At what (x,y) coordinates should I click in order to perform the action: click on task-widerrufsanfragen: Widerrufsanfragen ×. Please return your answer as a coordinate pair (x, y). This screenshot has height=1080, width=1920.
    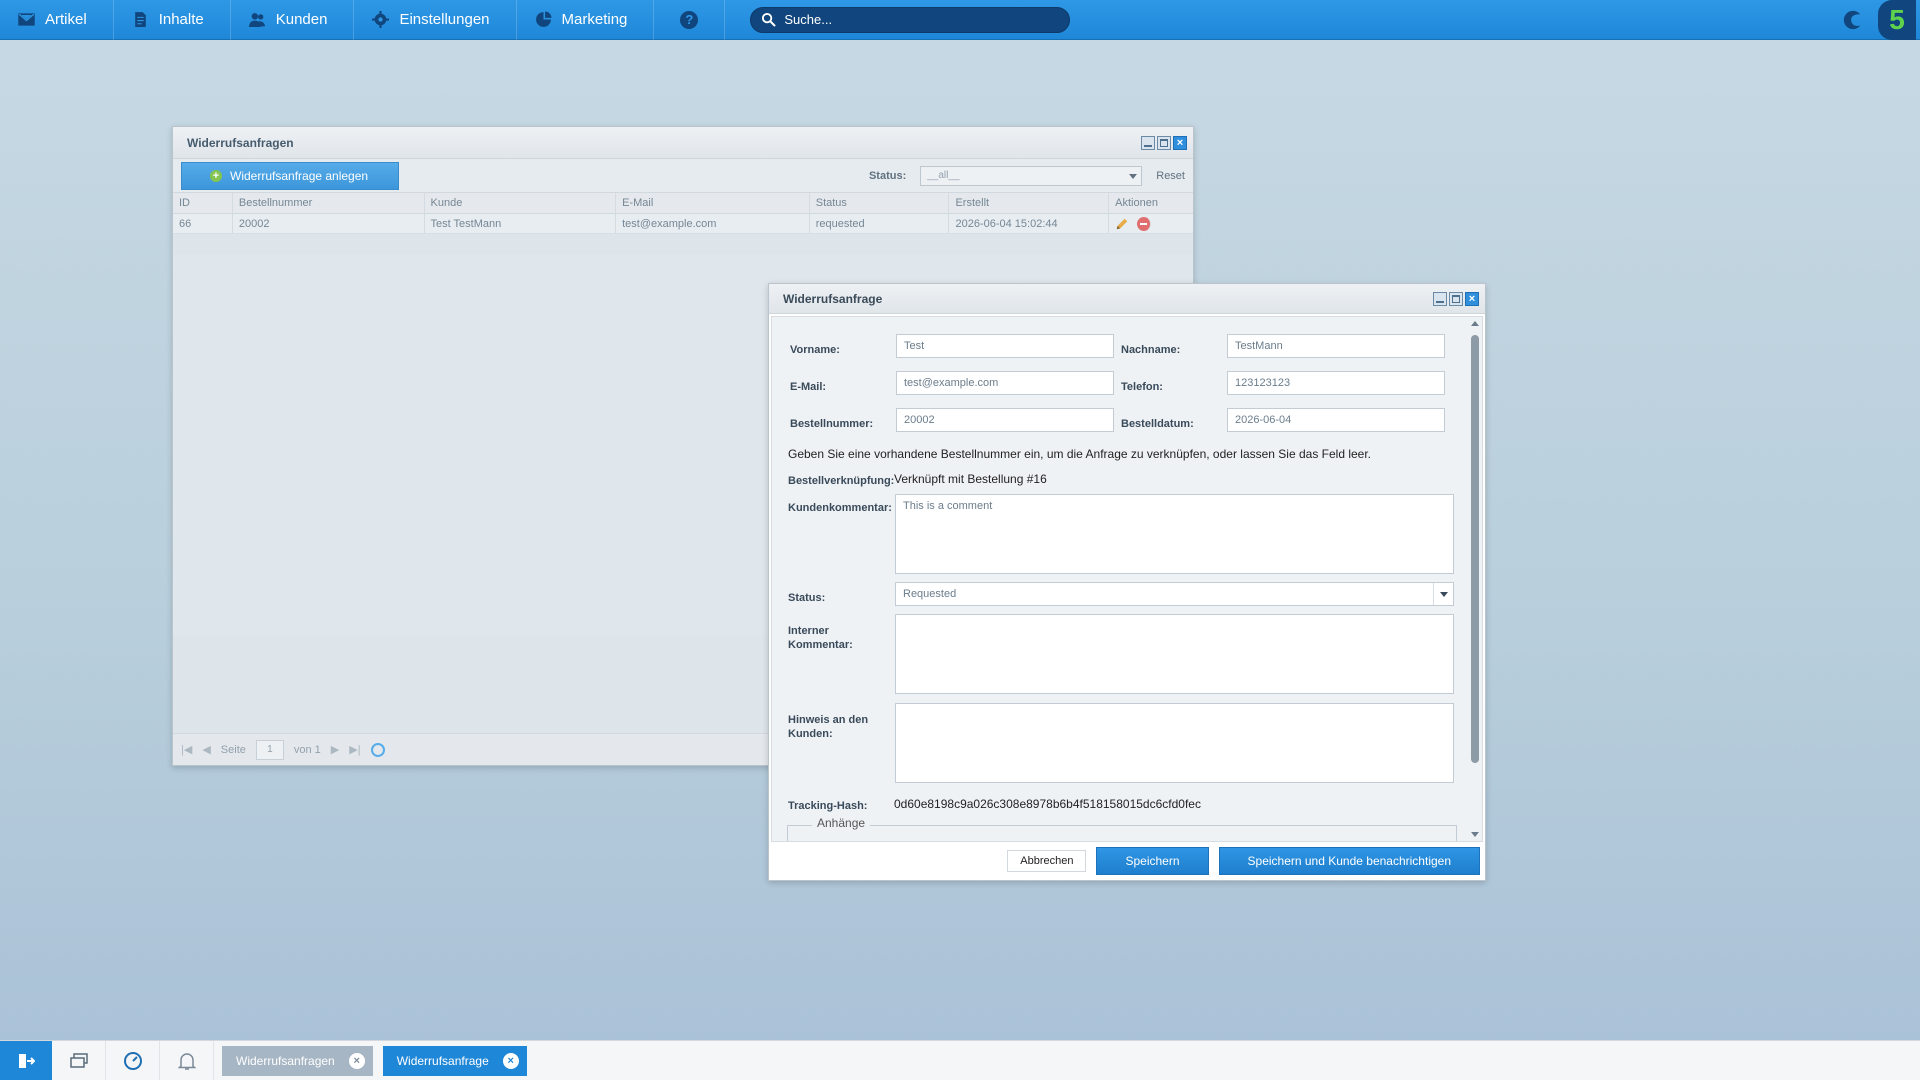
    Looking at the image, I should click on (297, 1060).